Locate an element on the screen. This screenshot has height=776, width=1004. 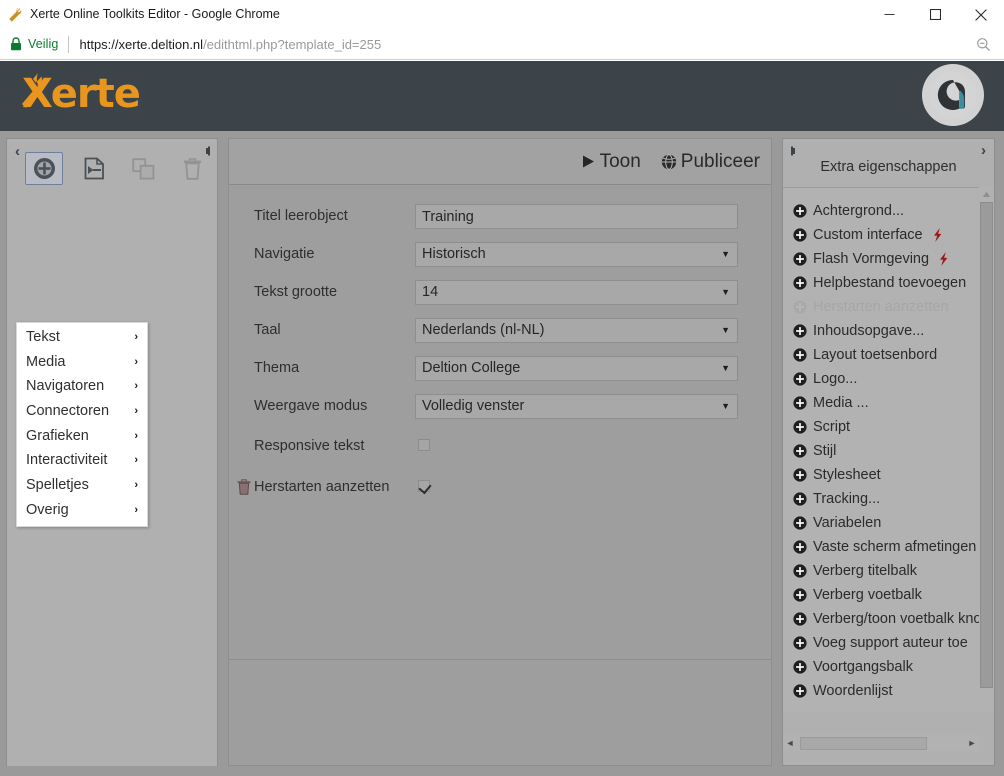
menu-item-media: Media › is located at coordinates (82, 362).